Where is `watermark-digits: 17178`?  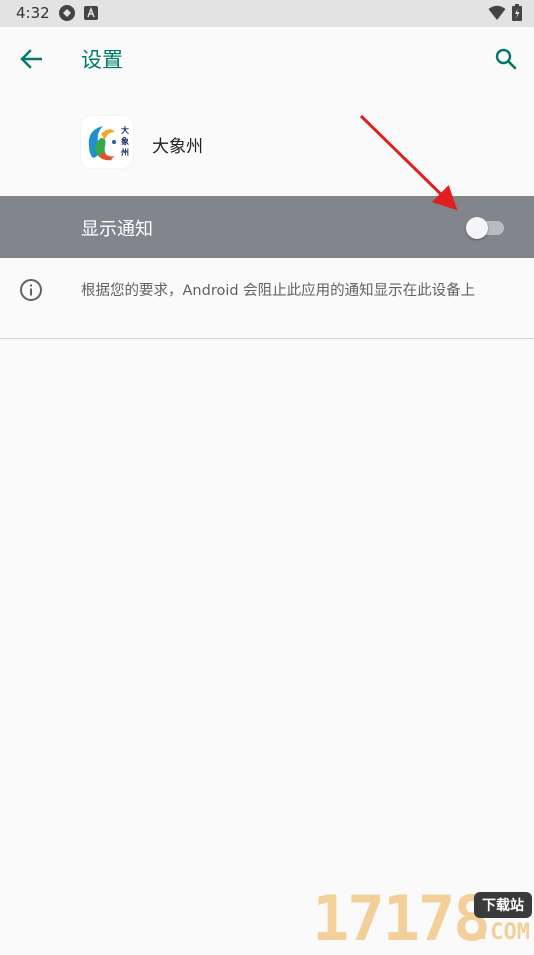
watermark-digits: 17178 is located at coordinates (401, 918).